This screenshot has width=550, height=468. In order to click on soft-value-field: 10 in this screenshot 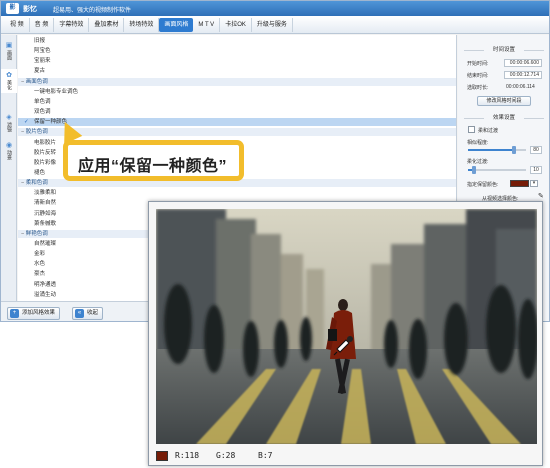, I will do `click(536, 170)`.